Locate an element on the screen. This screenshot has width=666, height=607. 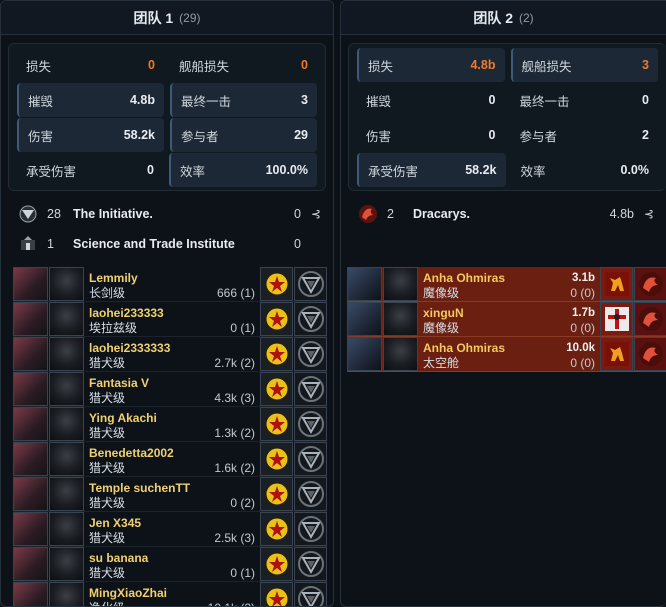
team-2-participant-row: Anha Ohmiras 10.0k 太空舱 0 (0) is located at coordinates (506, 354).